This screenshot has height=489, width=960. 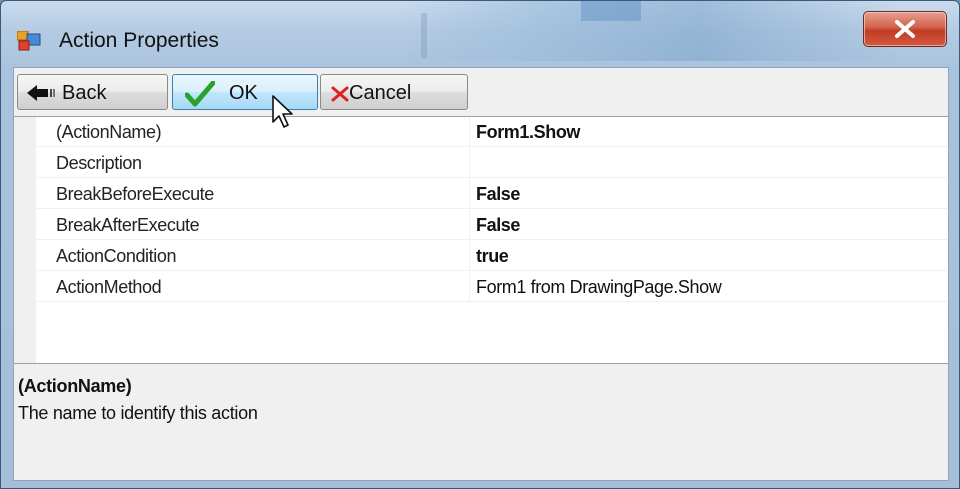 I want to click on property-name: ActionCondition, so click(x=116, y=256).